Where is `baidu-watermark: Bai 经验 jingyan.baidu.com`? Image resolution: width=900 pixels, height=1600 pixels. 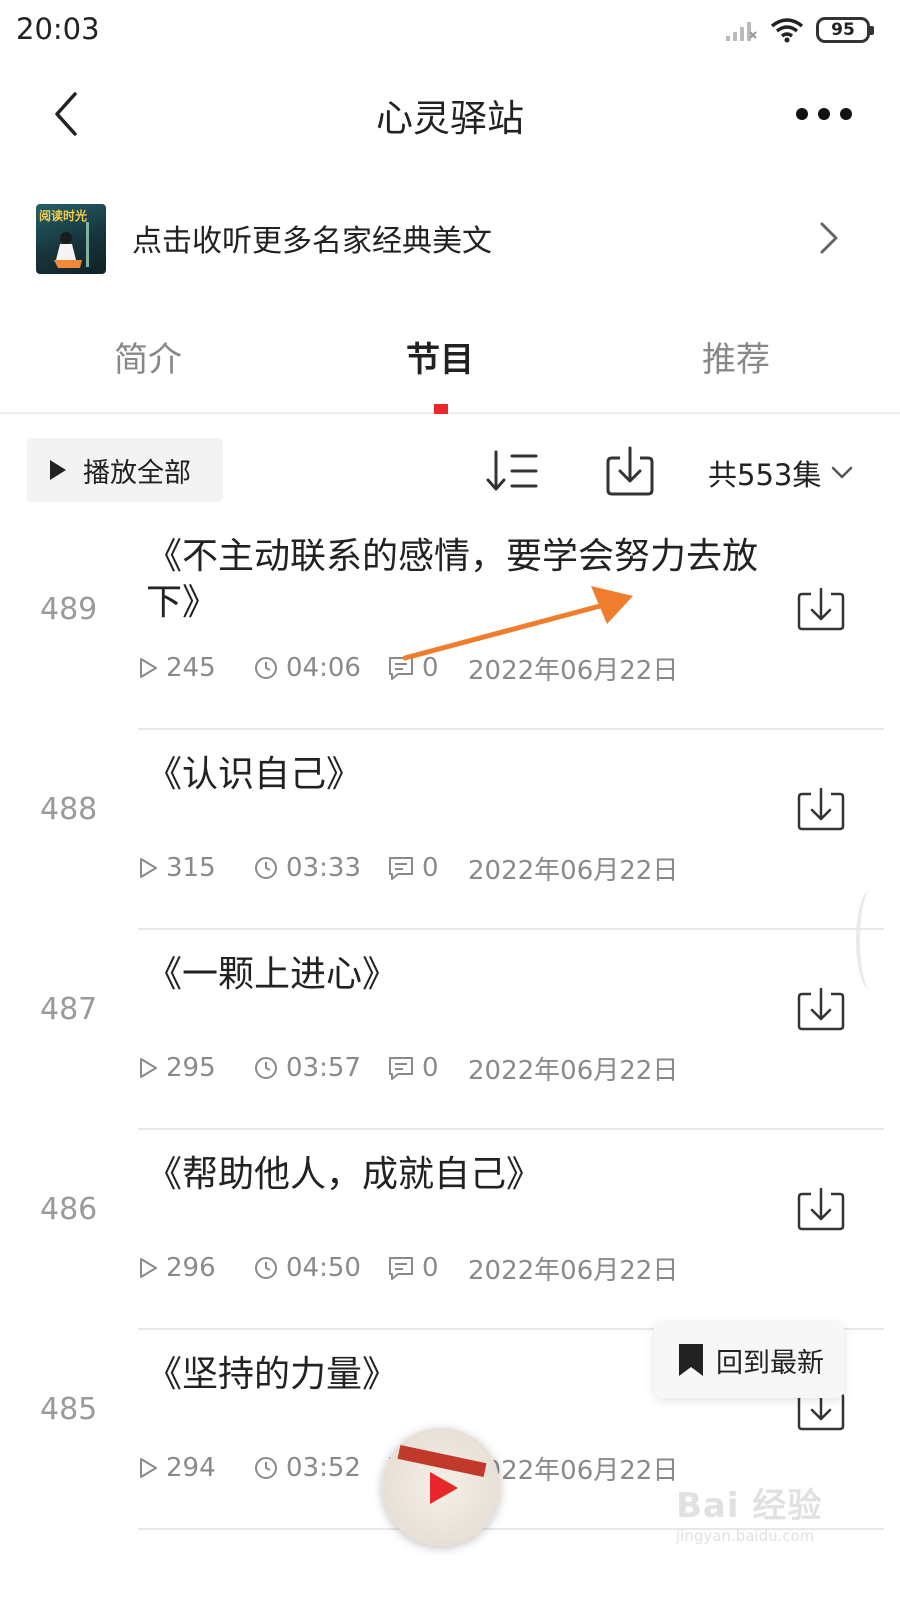 baidu-watermark: Bai 经验 jingyan.baidu.com is located at coordinates (776, 1518).